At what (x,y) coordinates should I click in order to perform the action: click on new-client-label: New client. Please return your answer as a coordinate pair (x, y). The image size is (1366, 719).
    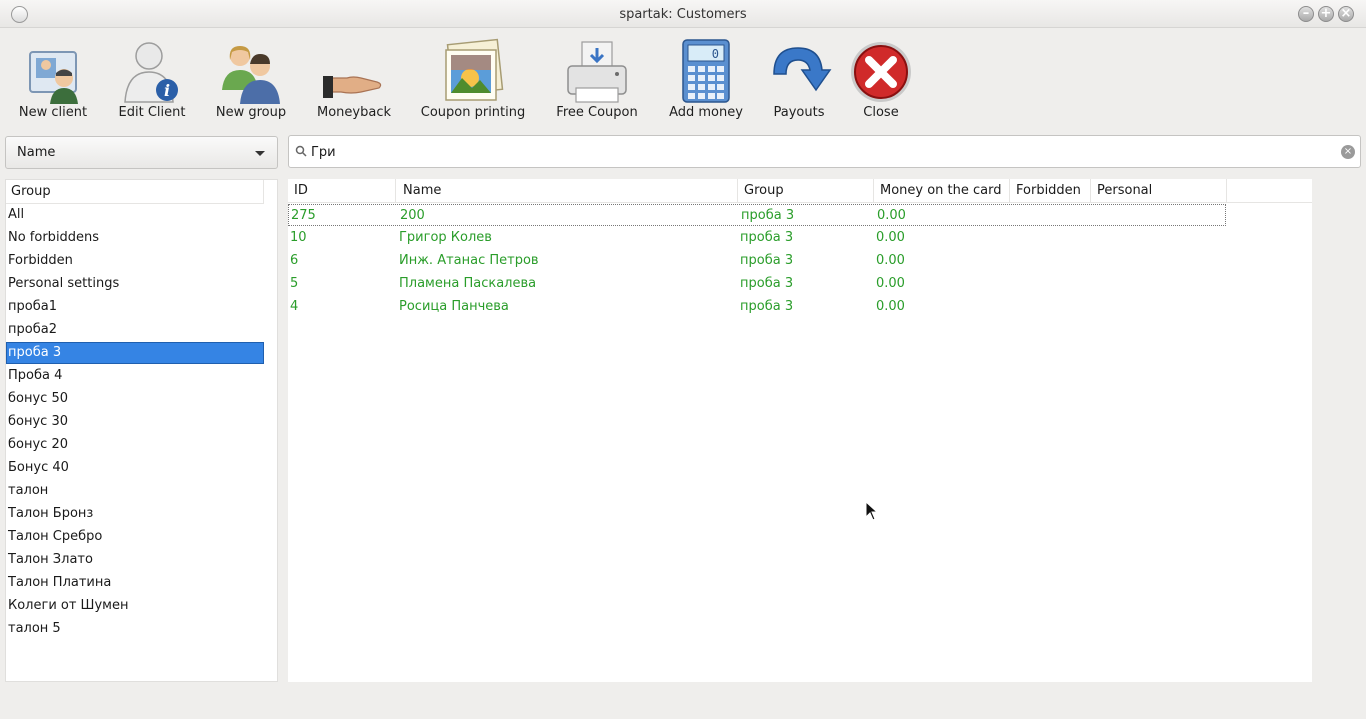
    Looking at the image, I should click on (53, 112).